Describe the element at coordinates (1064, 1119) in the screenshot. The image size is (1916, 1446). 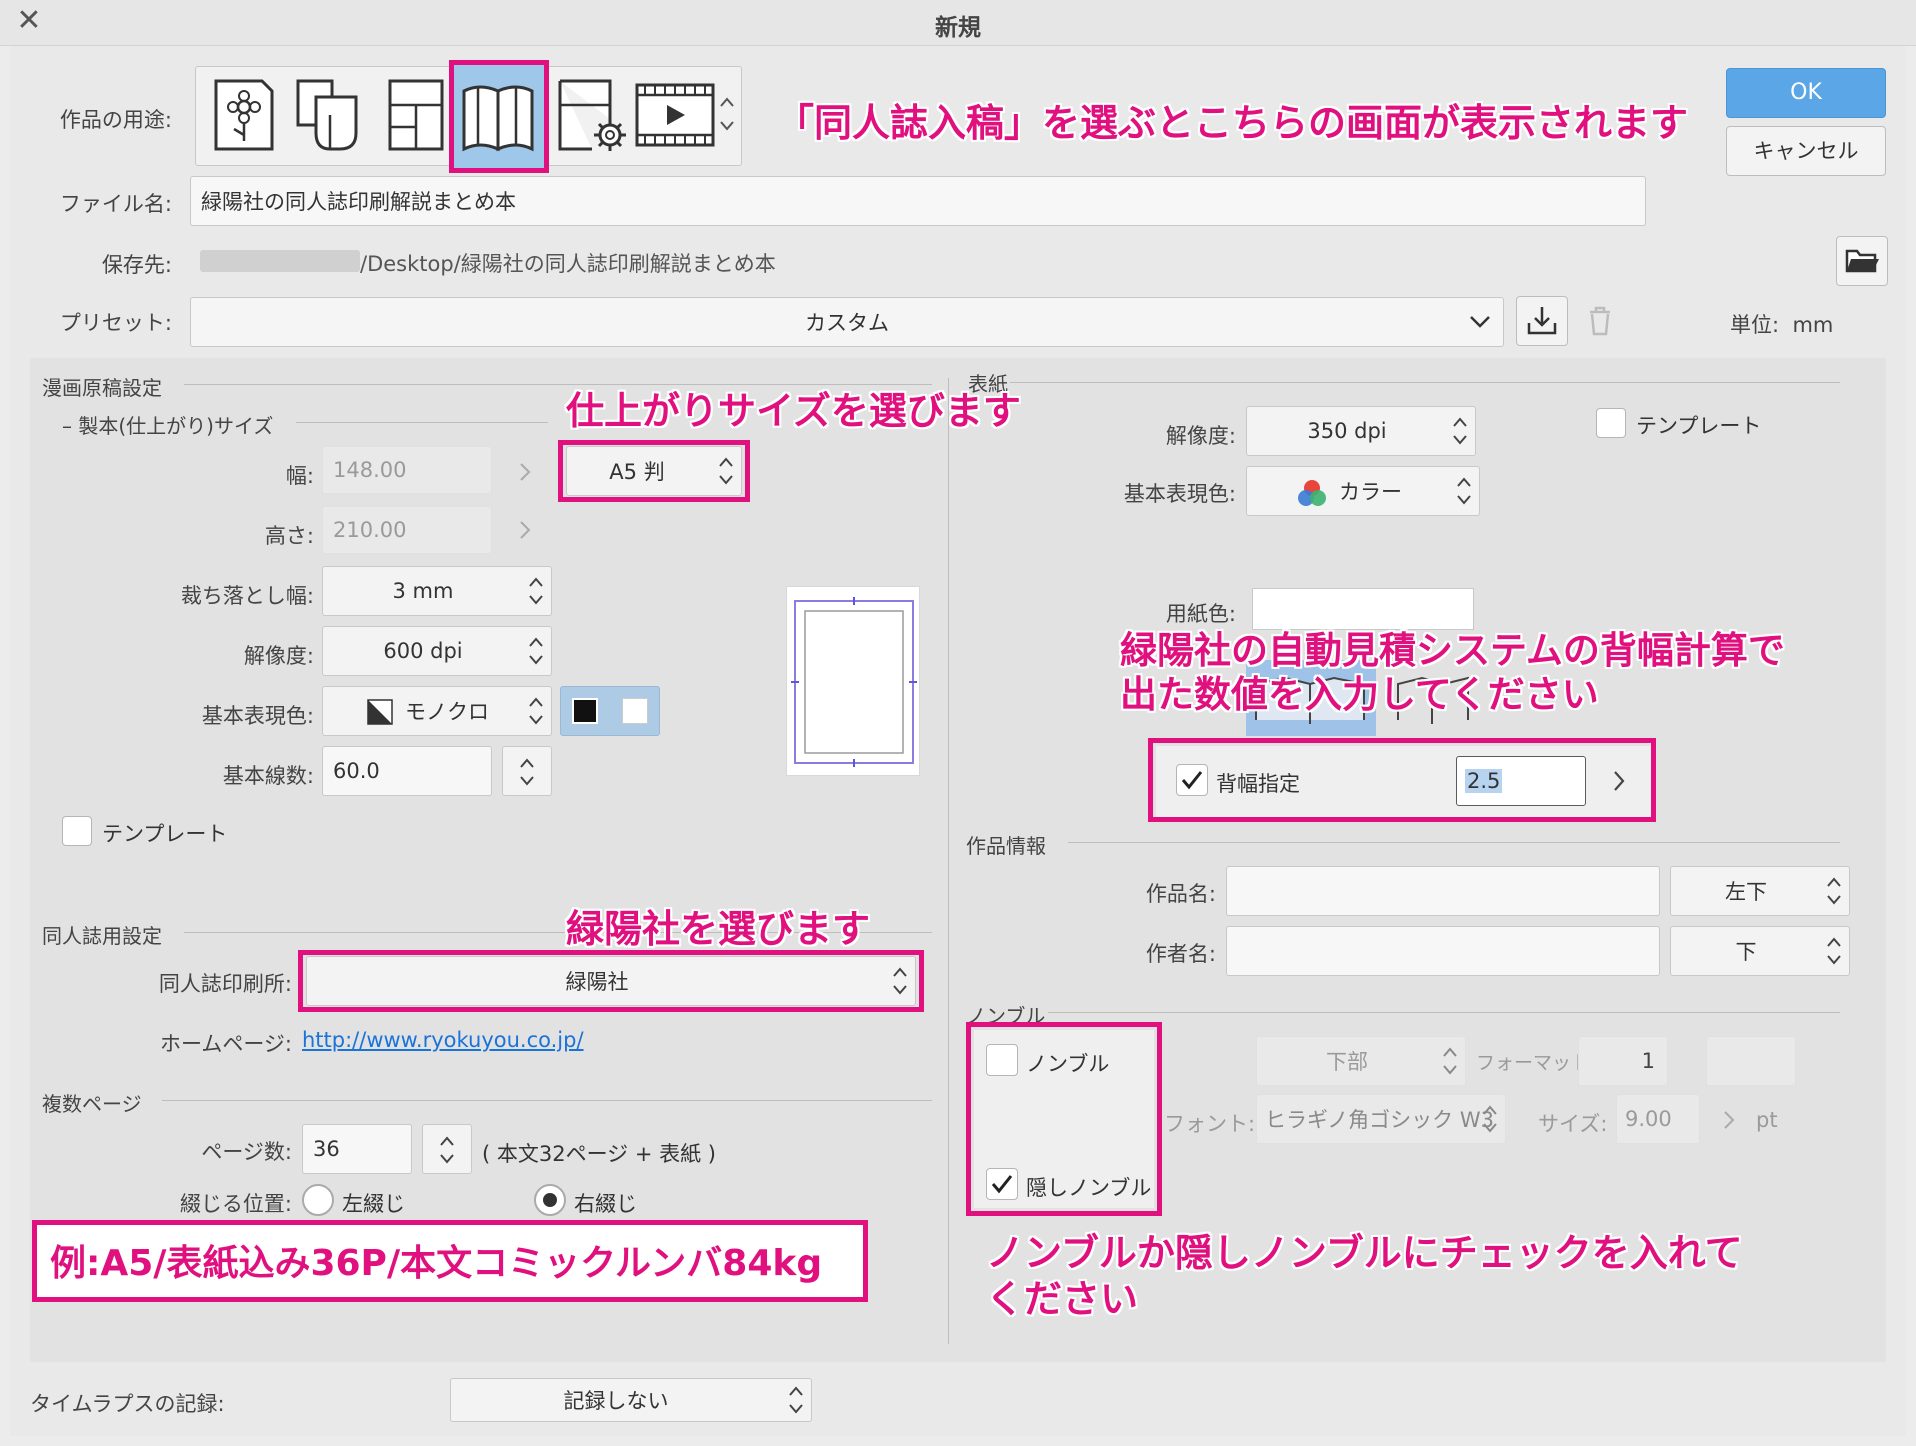
I see `nombre-highlight` at that location.